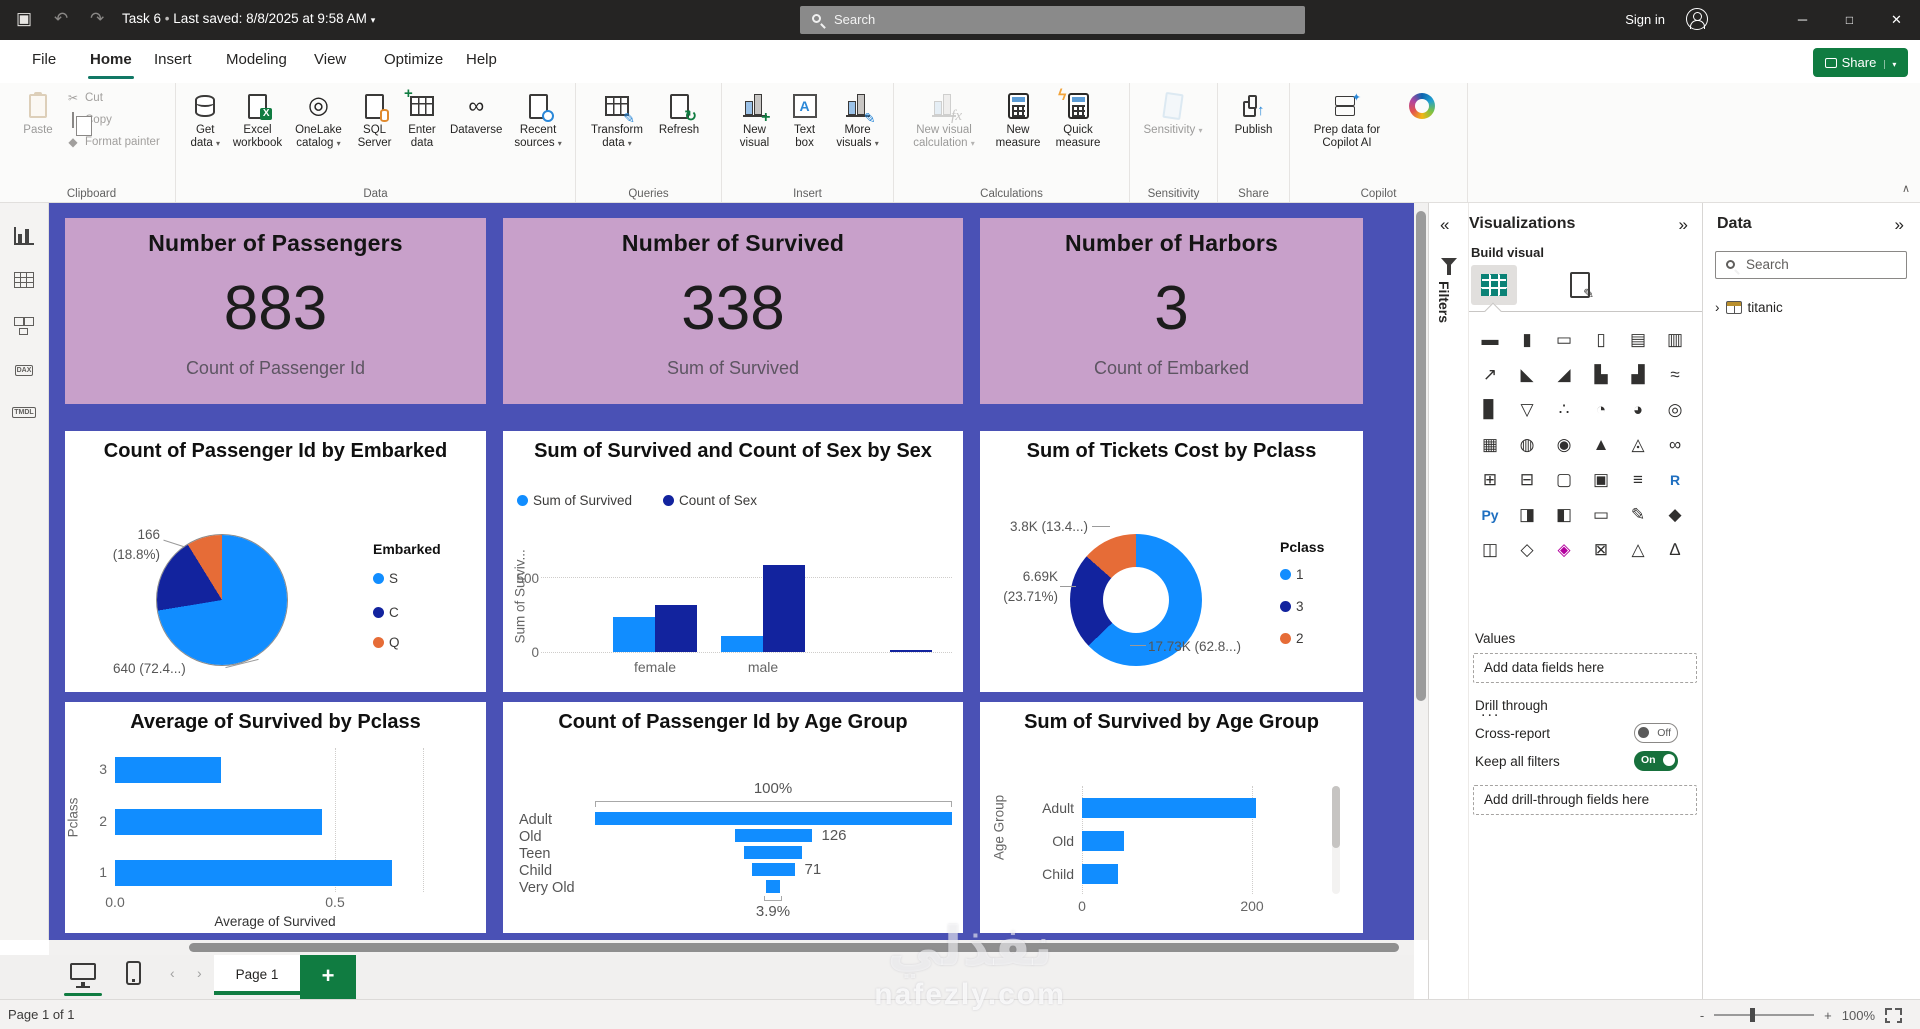 This screenshot has width=1920, height=1029. Describe the element at coordinates (133, 973) in the screenshot. I see `mobile-view-icon` at that location.